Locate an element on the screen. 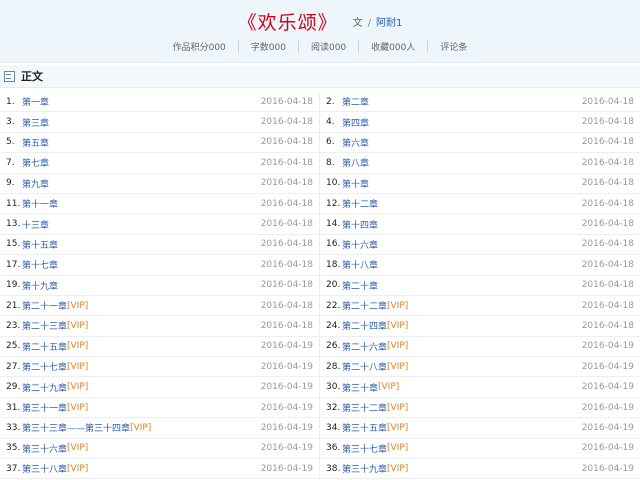  chapter-link: 第七章 is located at coordinates (35, 162).